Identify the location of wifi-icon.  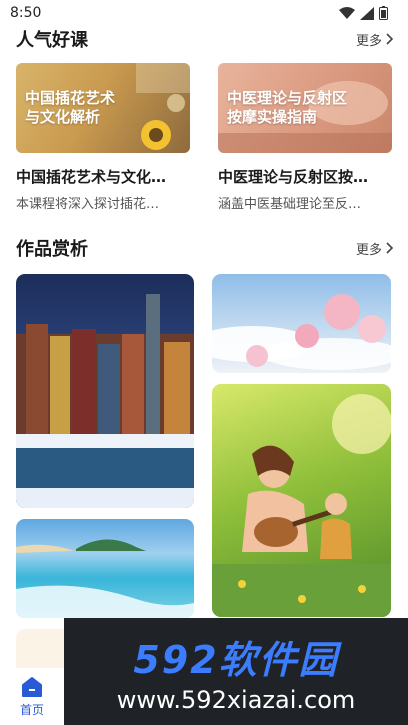
(347, 12).